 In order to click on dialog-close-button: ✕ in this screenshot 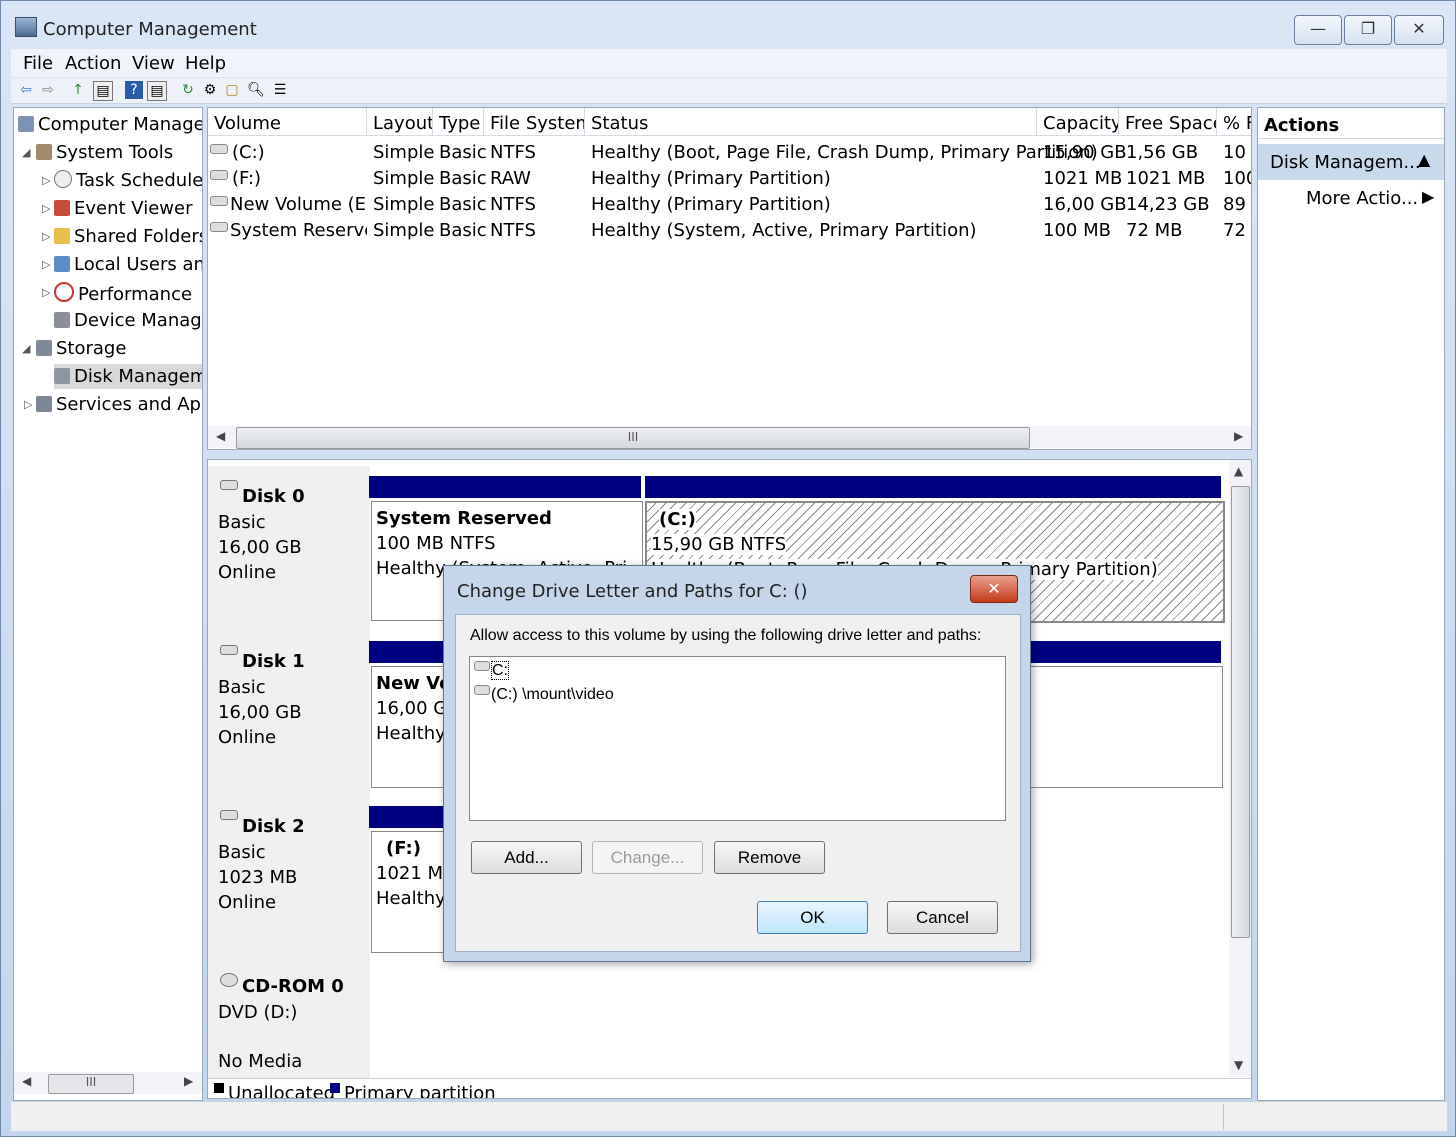, I will do `click(994, 589)`.